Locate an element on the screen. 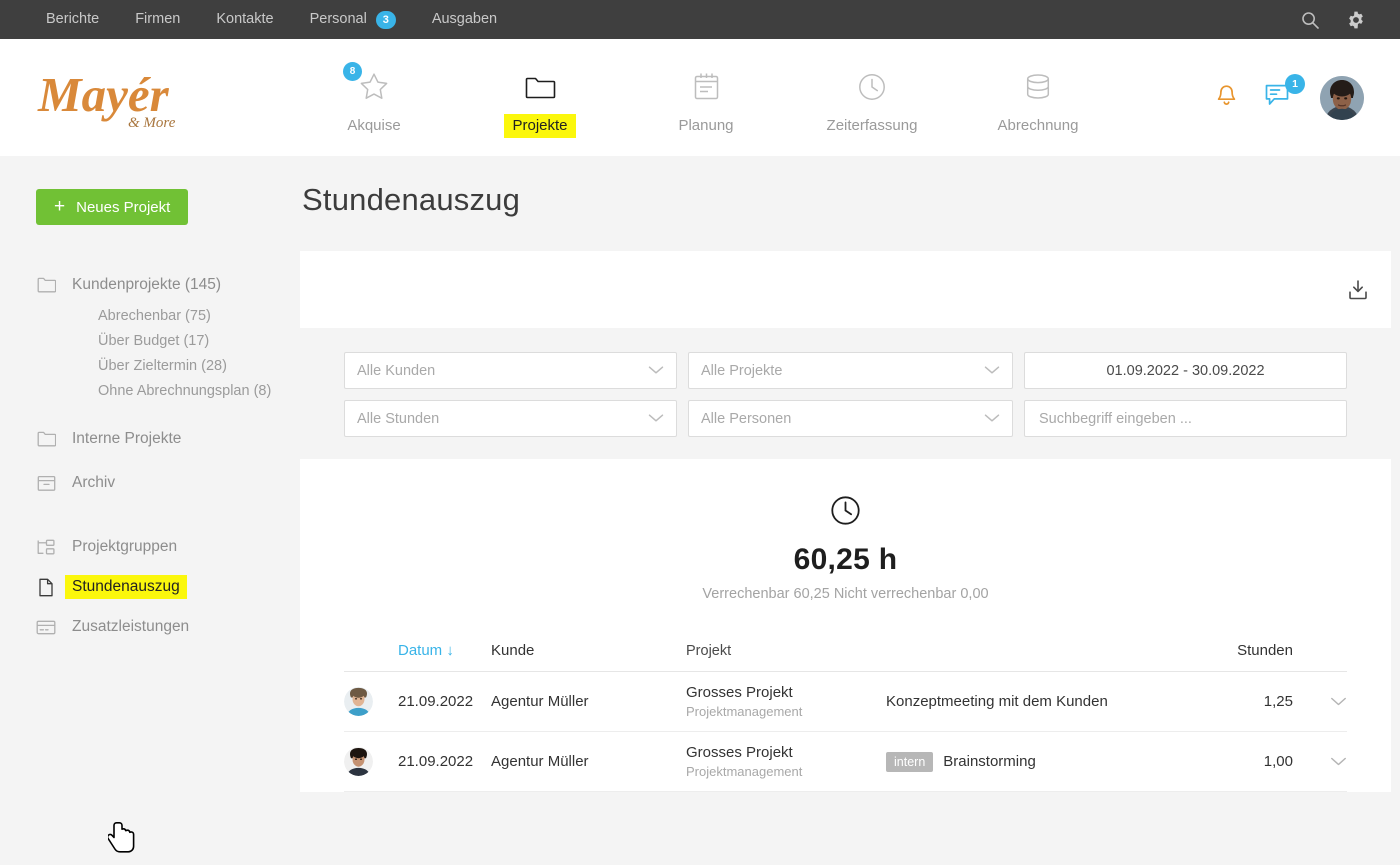 Image resolution: width=1400 pixels, height=865 pixels. sidebar-subitem-ueber-budget: Über Budget (17) is located at coordinates (168, 340).